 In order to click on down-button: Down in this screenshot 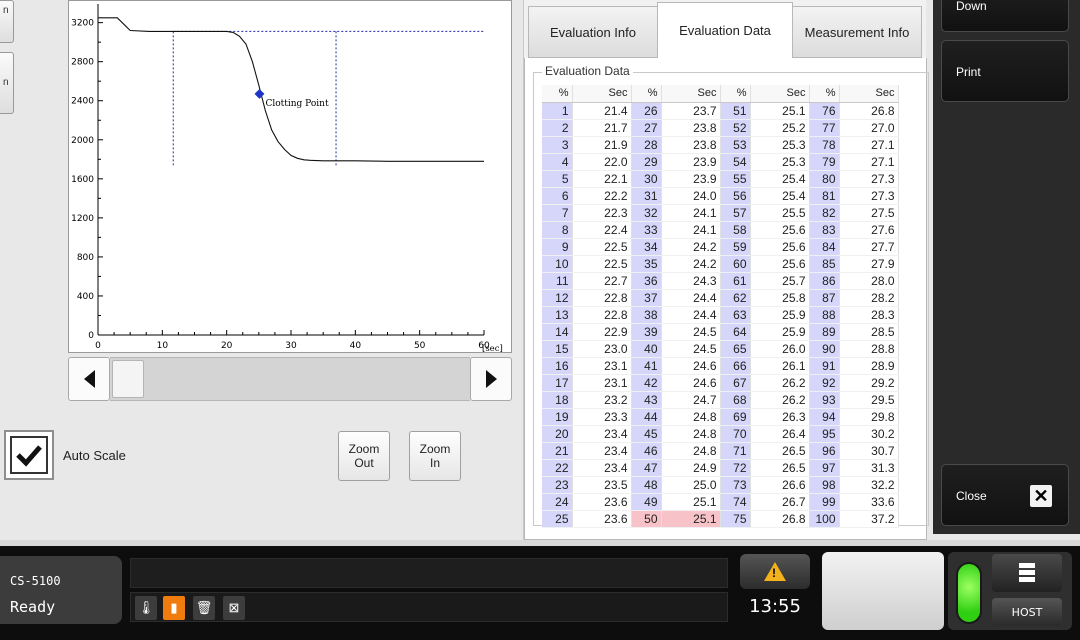, I will do `click(1005, 16)`.